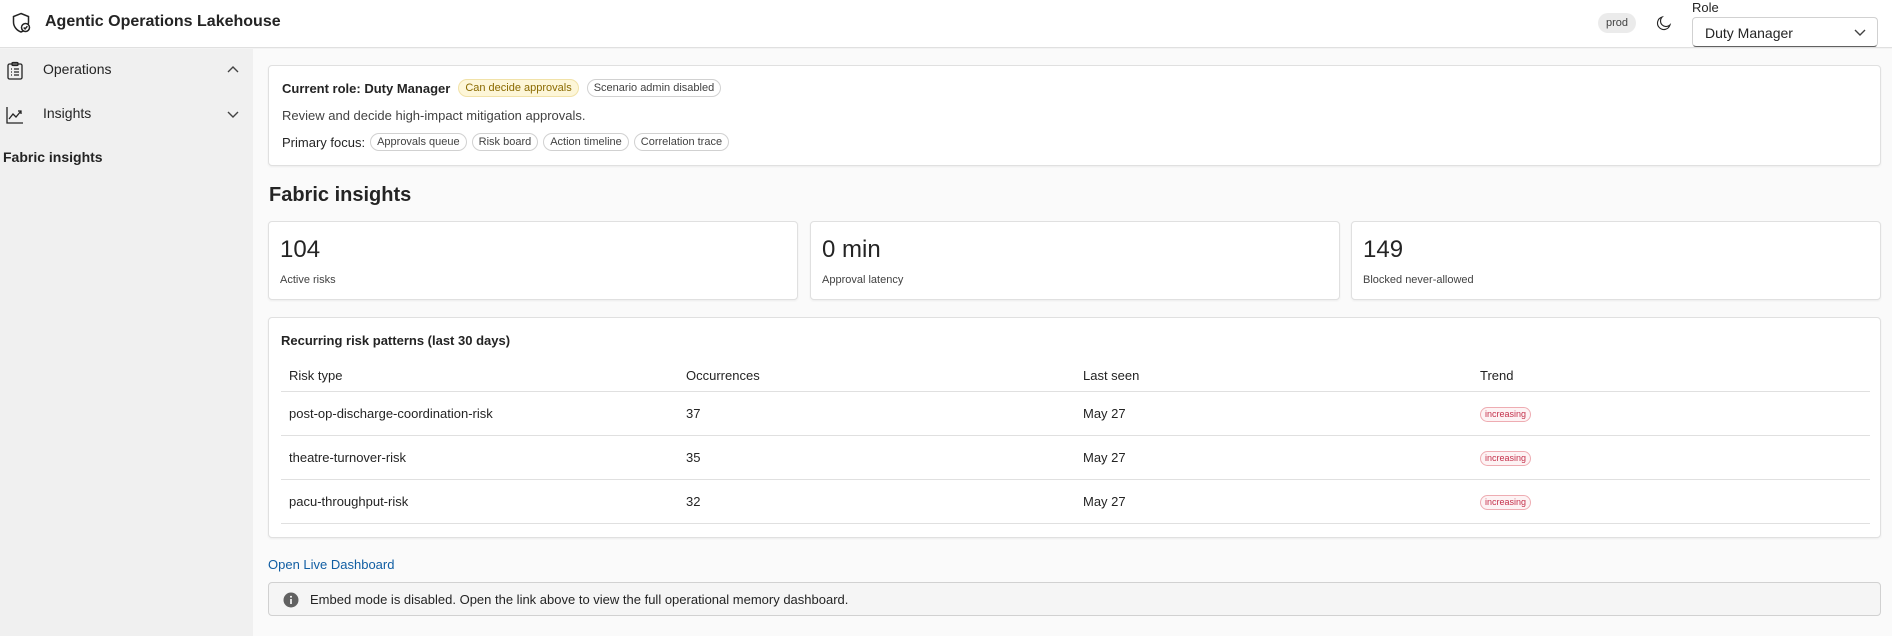 The height and width of the screenshot is (636, 1892). I want to click on current-role-text: Current role: Duty Manager, so click(366, 88).